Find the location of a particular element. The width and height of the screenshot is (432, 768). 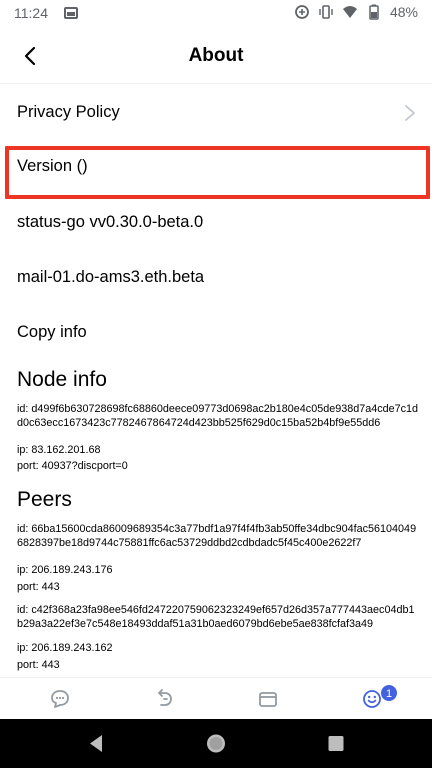

tab-profile: 1 is located at coordinates (372, 699).